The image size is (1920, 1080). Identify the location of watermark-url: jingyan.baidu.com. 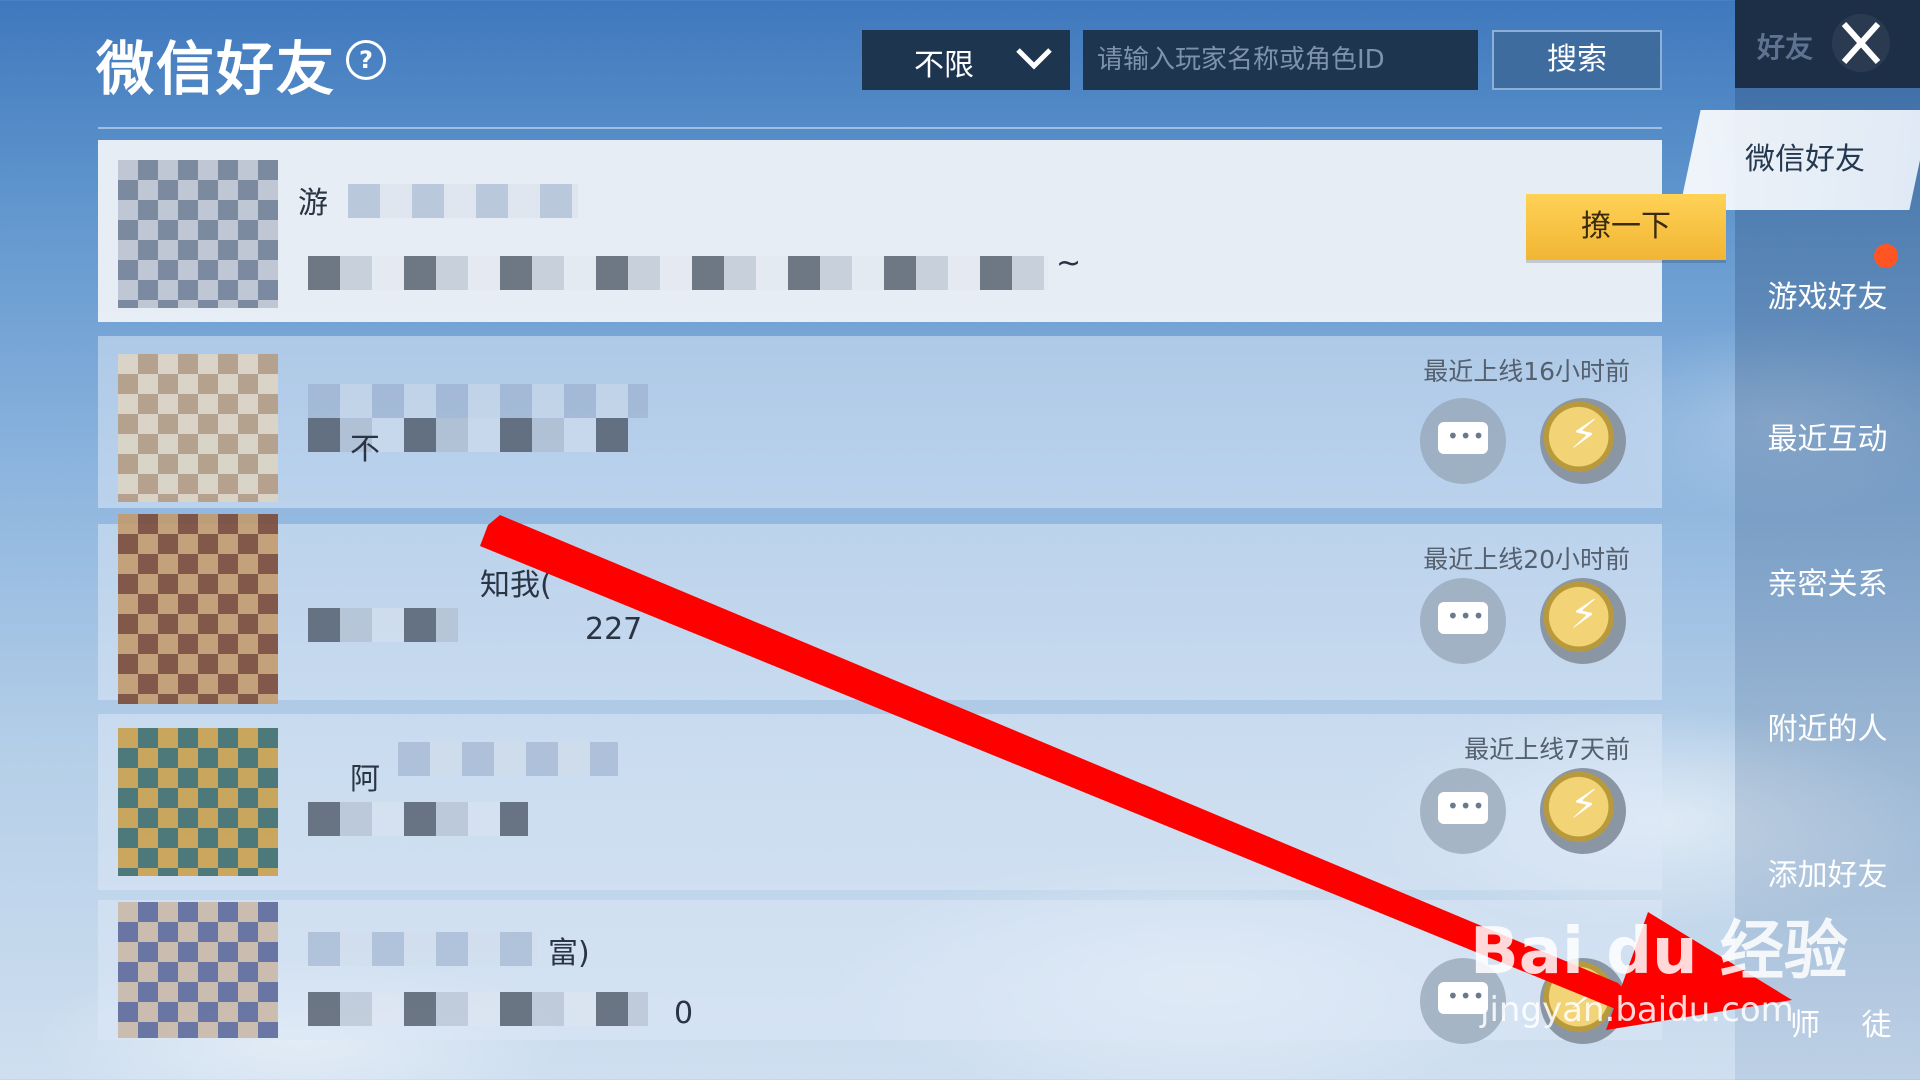
(1637, 1010).